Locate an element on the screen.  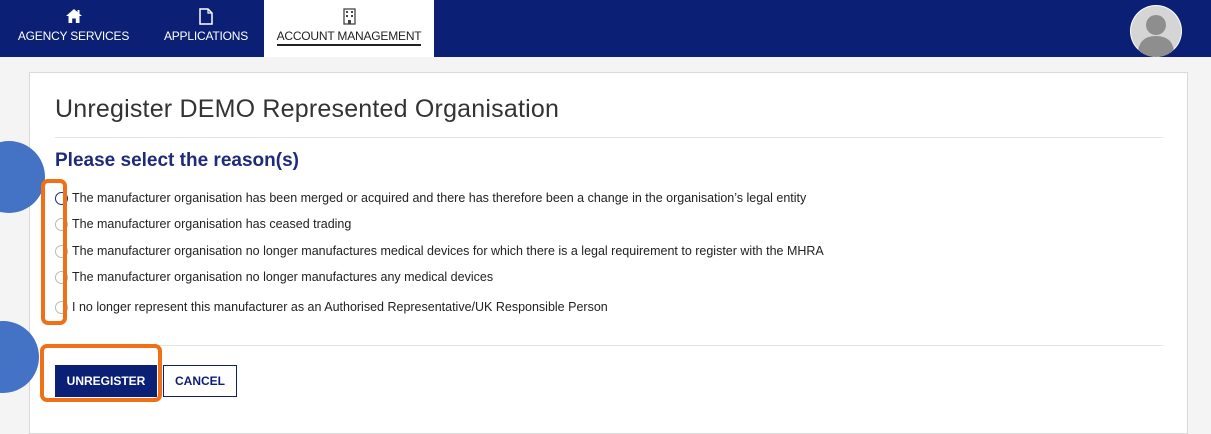
reason-radio-no-longer-represent is located at coordinates (61, 307).